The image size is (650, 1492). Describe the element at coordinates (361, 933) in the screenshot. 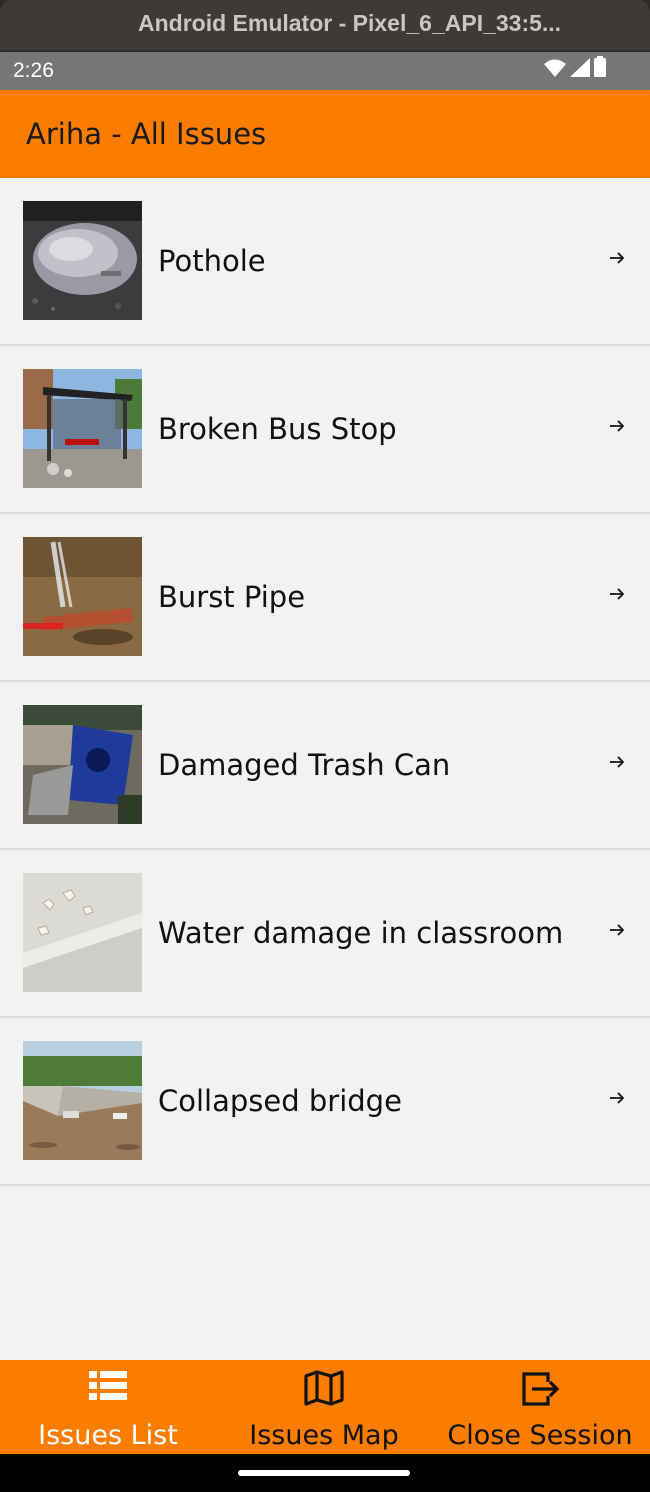

I see `issue-title: Water damage in classroom` at that location.